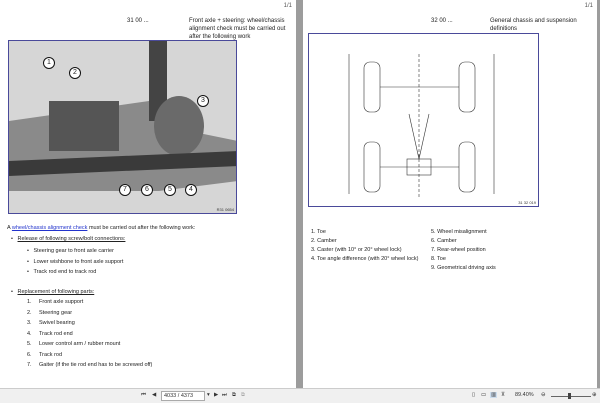  I want to click on list-item: 2. Steering gear, so click(89, 313).